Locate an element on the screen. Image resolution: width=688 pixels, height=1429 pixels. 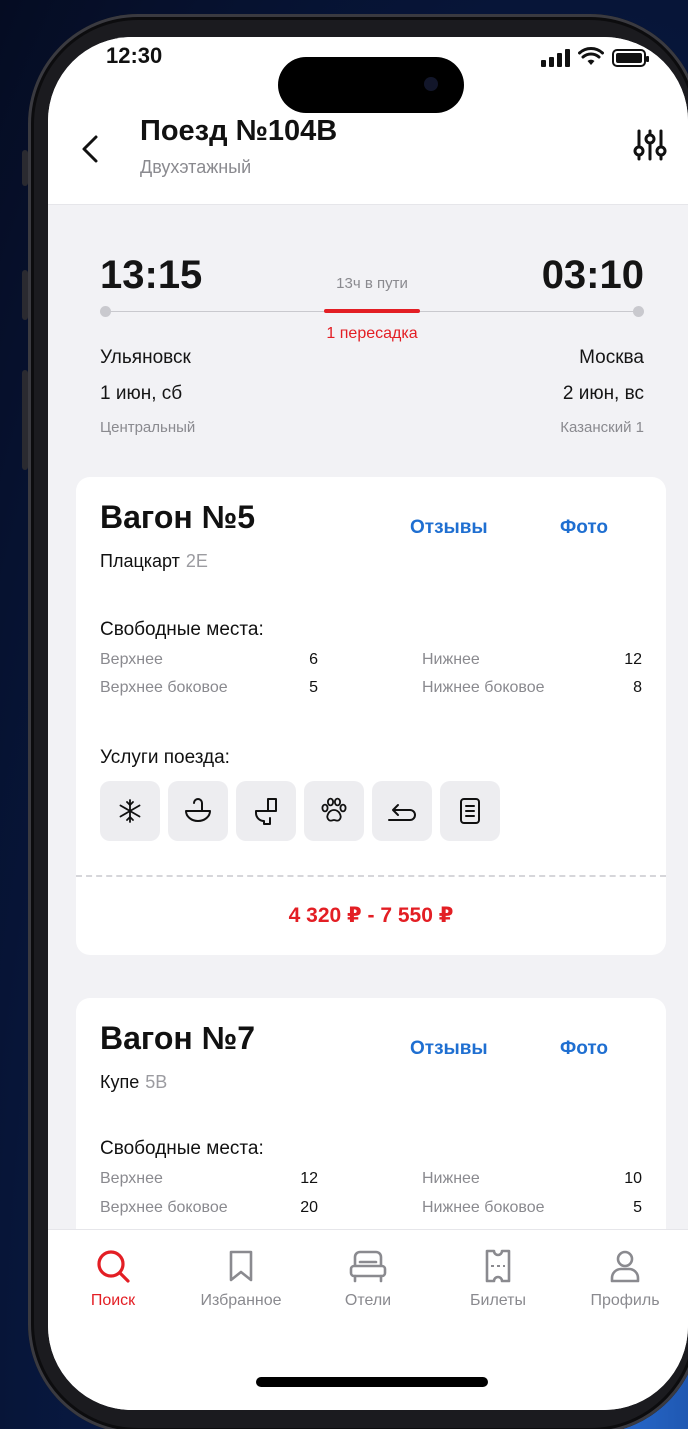
profile-icon is located at coordinates (625, 1266).